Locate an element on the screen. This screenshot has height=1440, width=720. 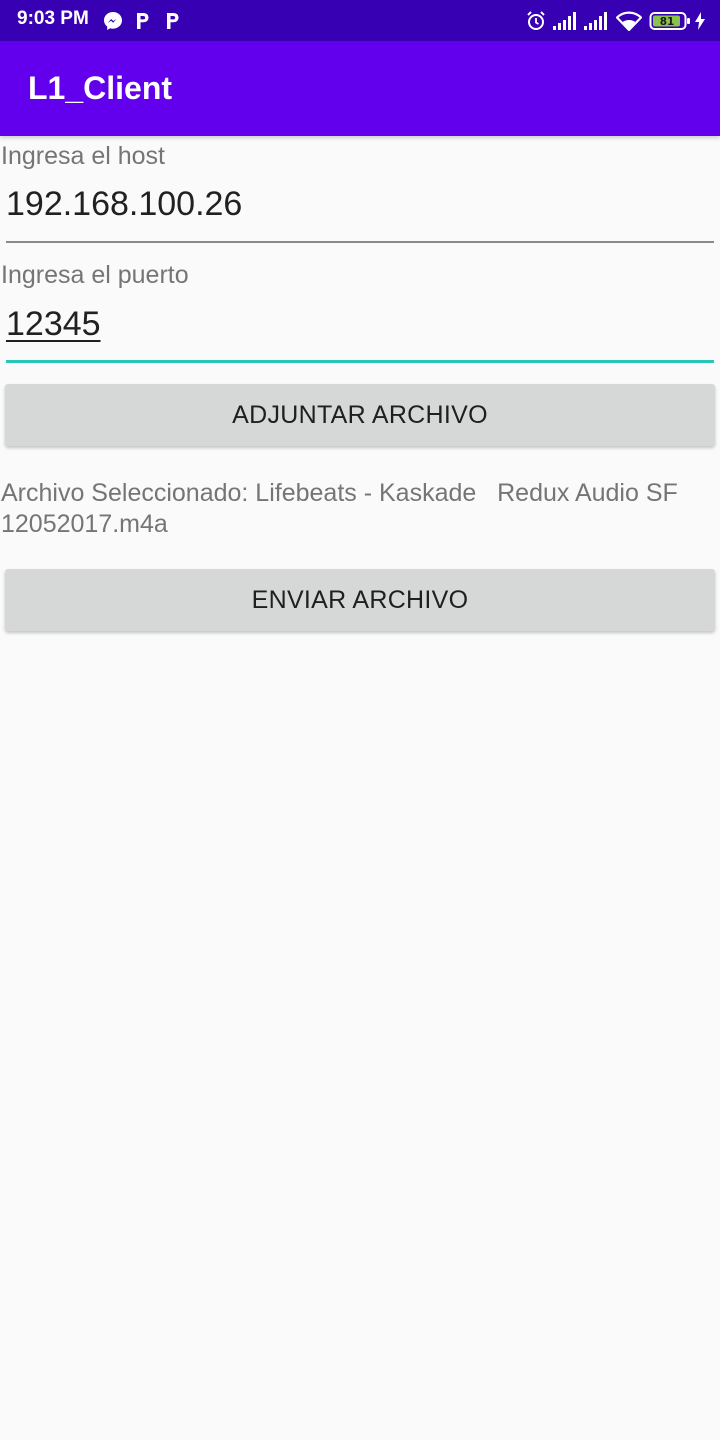
host-label: Ingresa el host is located at coordinates (83, 156).